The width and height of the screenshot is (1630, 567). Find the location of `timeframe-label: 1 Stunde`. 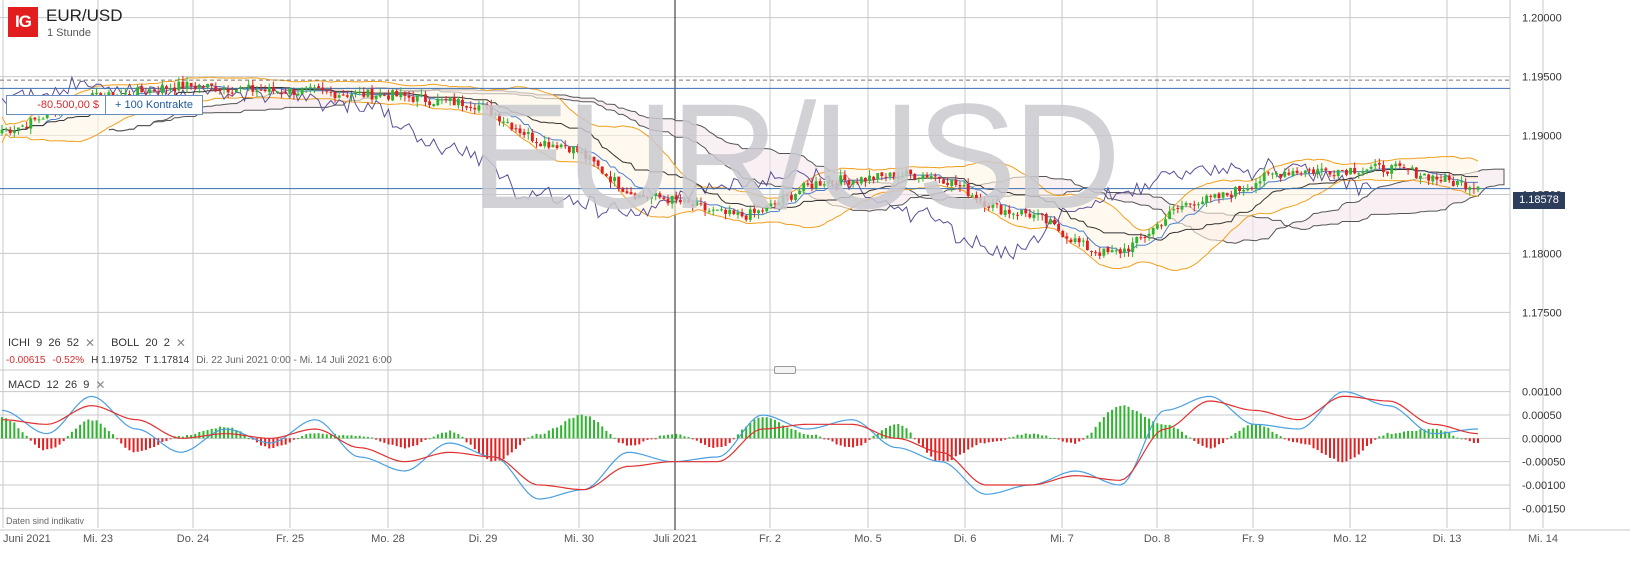

timeframe-label: 1 Stunde is located at coordinates (69, 33).